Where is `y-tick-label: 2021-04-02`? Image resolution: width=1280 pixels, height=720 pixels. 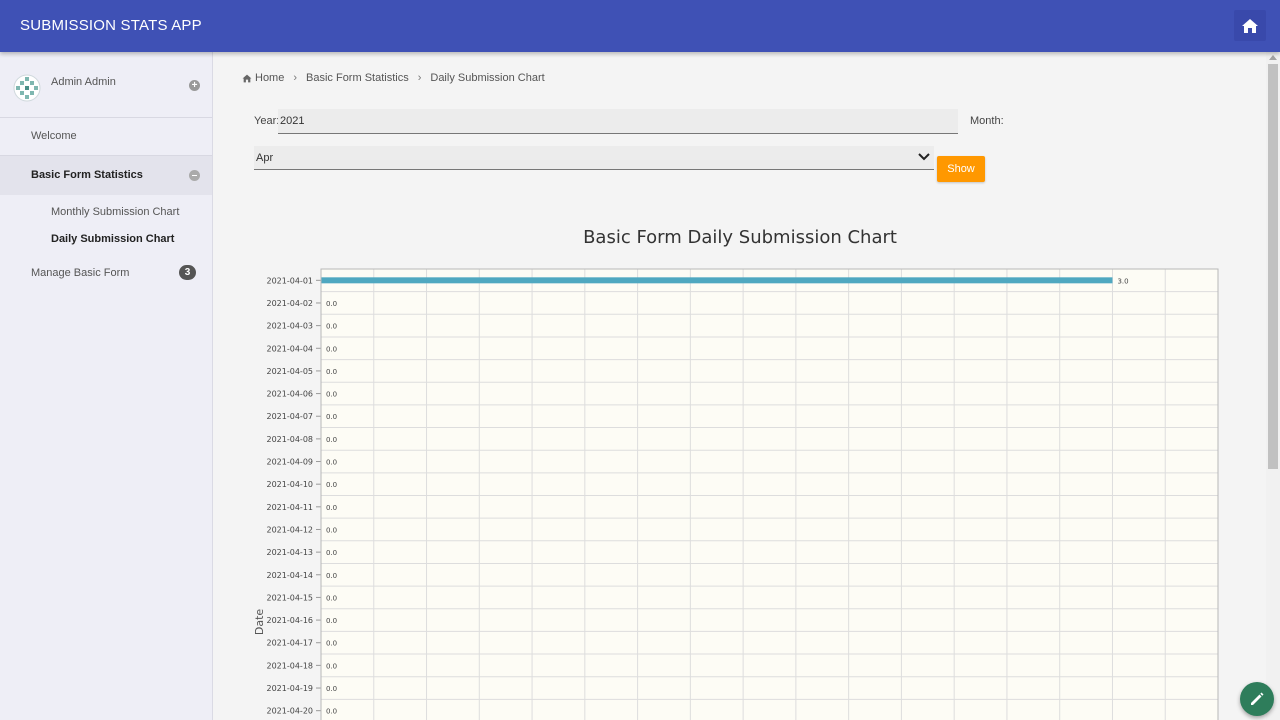
y-tick-label: 2021-04-02 is located at coordinates (290, 303).